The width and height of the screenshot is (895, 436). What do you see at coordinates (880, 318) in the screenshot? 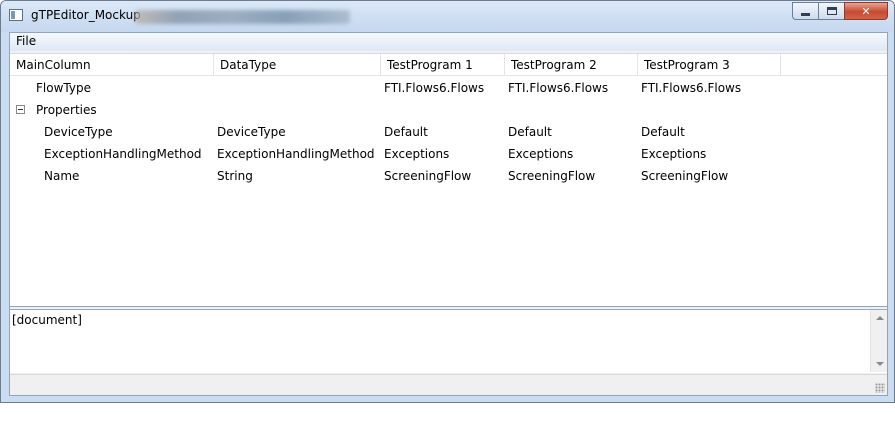
I see `scroll-up-icon` at bounding box center [880, 318].